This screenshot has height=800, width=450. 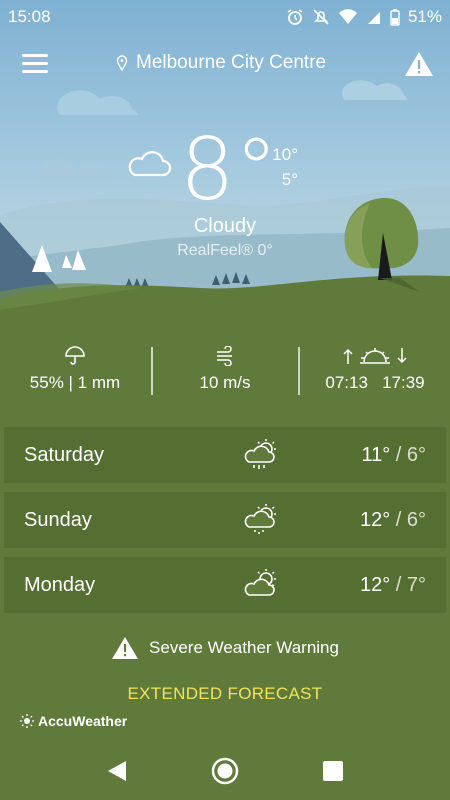 What do you see at coordinates (346, 382) in the screenshot?
I see `sunrise-time: 07:13` at bounding box center [346, 382].